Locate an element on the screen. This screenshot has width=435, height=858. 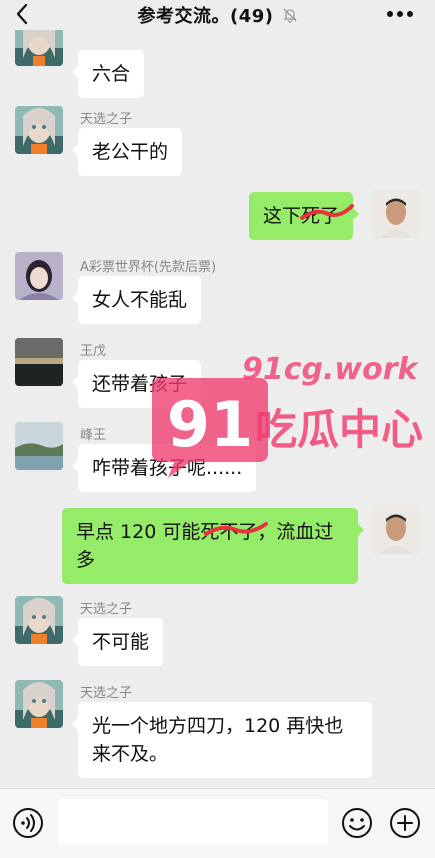
message-bubble: 这下死了 is located at coordinates (304, 216).